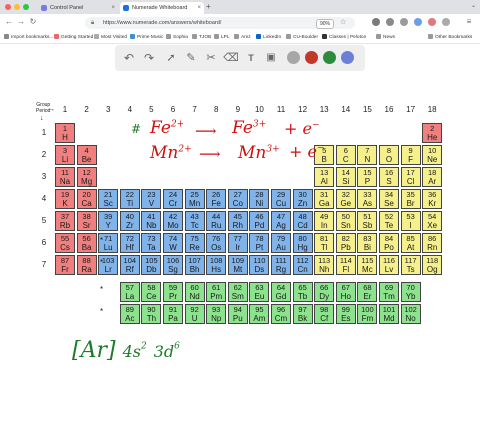 This screenshot has width=480, height=440. What do you see at coordinates (211, 58) in the screenshot?
I see `tools-icon: ✂` at bounding box center [211, 58].